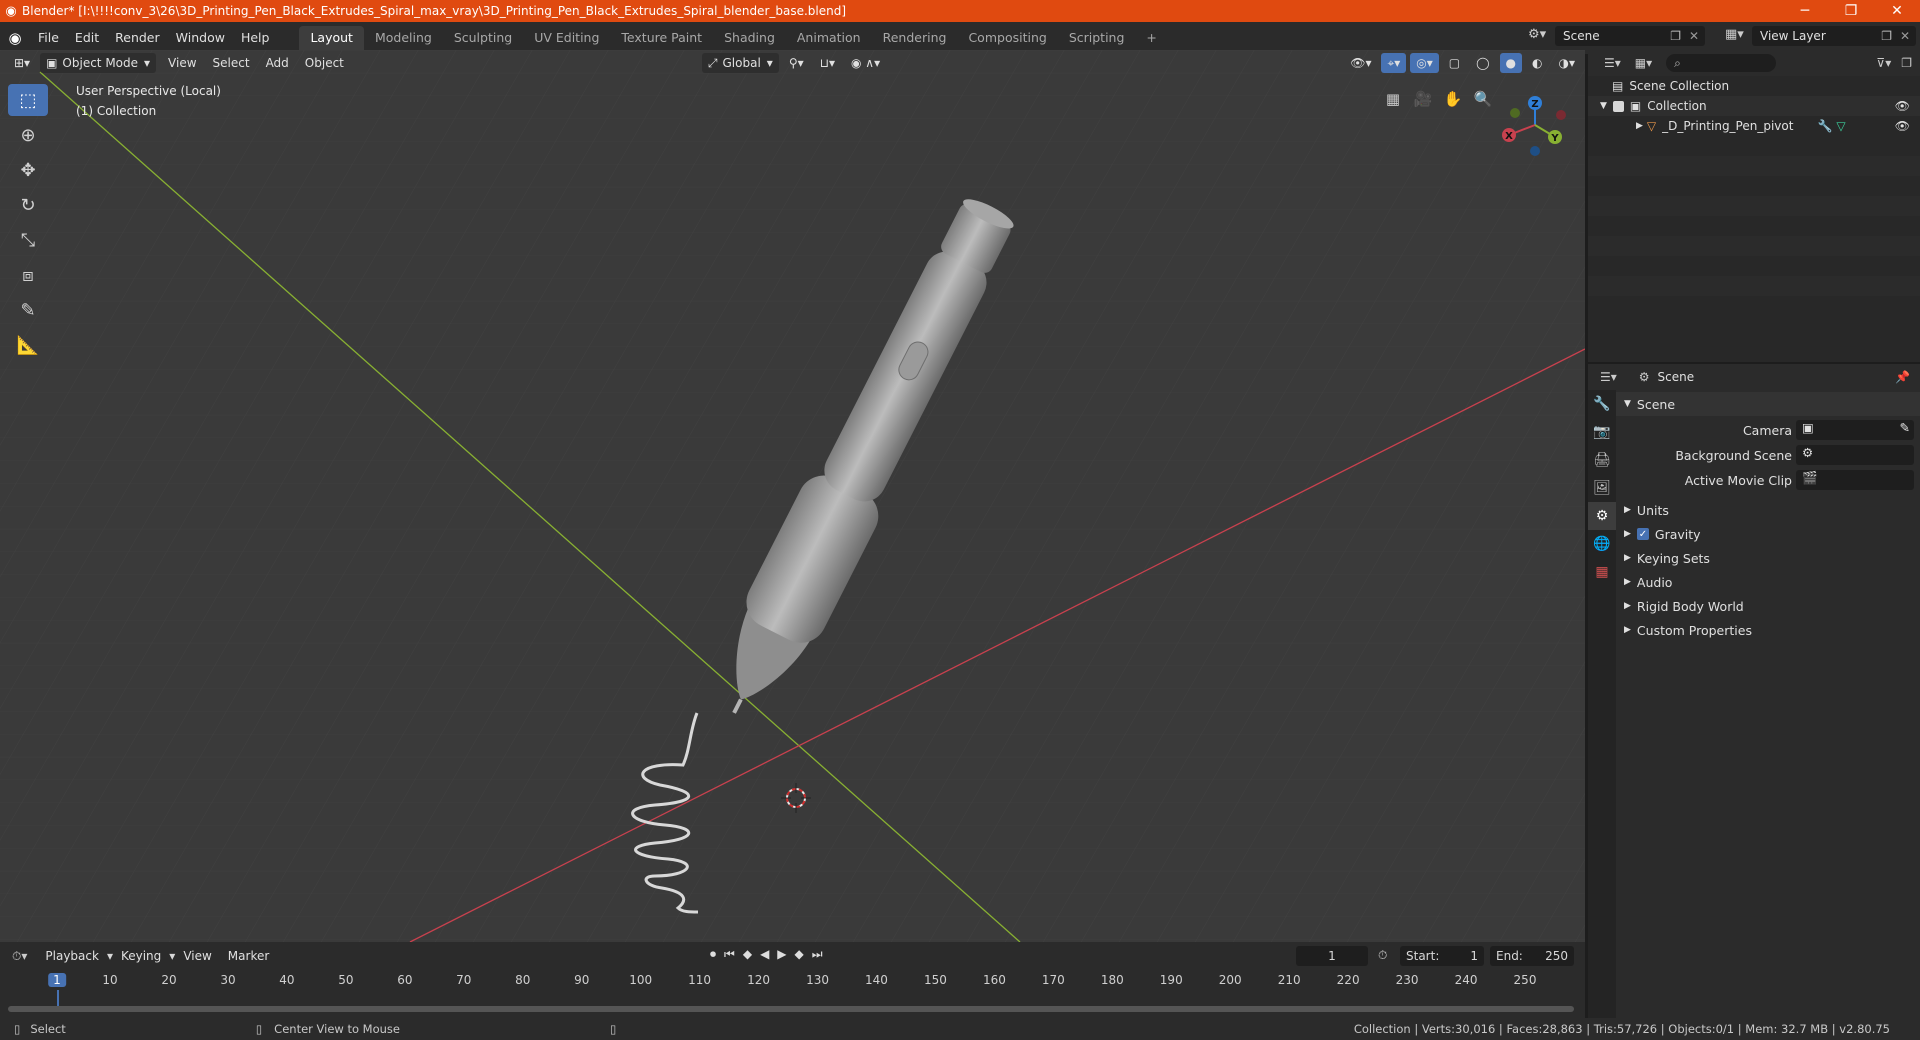  What do you see at coordinates (1602, 572) in the screenshot?
I see `texture-tab-icon: ▦` at bounding box center [1602, 572].